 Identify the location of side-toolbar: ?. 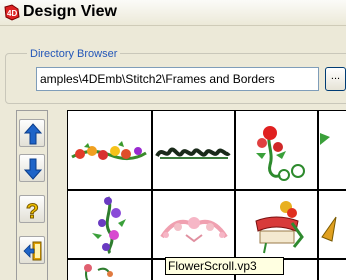
(32, 195).